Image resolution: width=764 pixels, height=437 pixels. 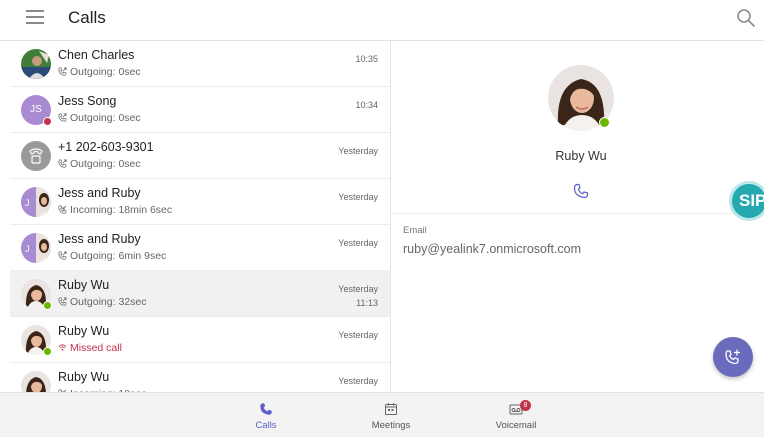 I want to click on presence-busy-icon, so click(x=47, y=121).